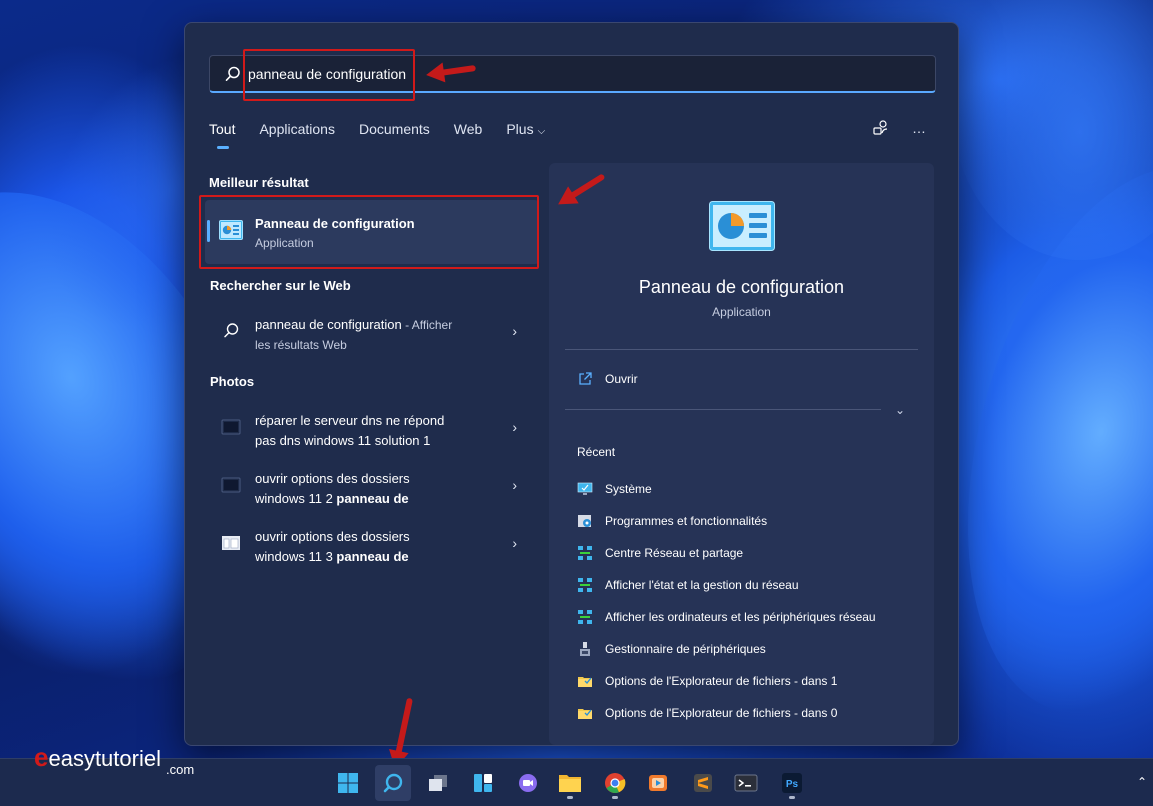 The height and width of the screenshot is (806, 1153). I want to click on best-match-heading: Meilleur résultat, so click(259, 182).